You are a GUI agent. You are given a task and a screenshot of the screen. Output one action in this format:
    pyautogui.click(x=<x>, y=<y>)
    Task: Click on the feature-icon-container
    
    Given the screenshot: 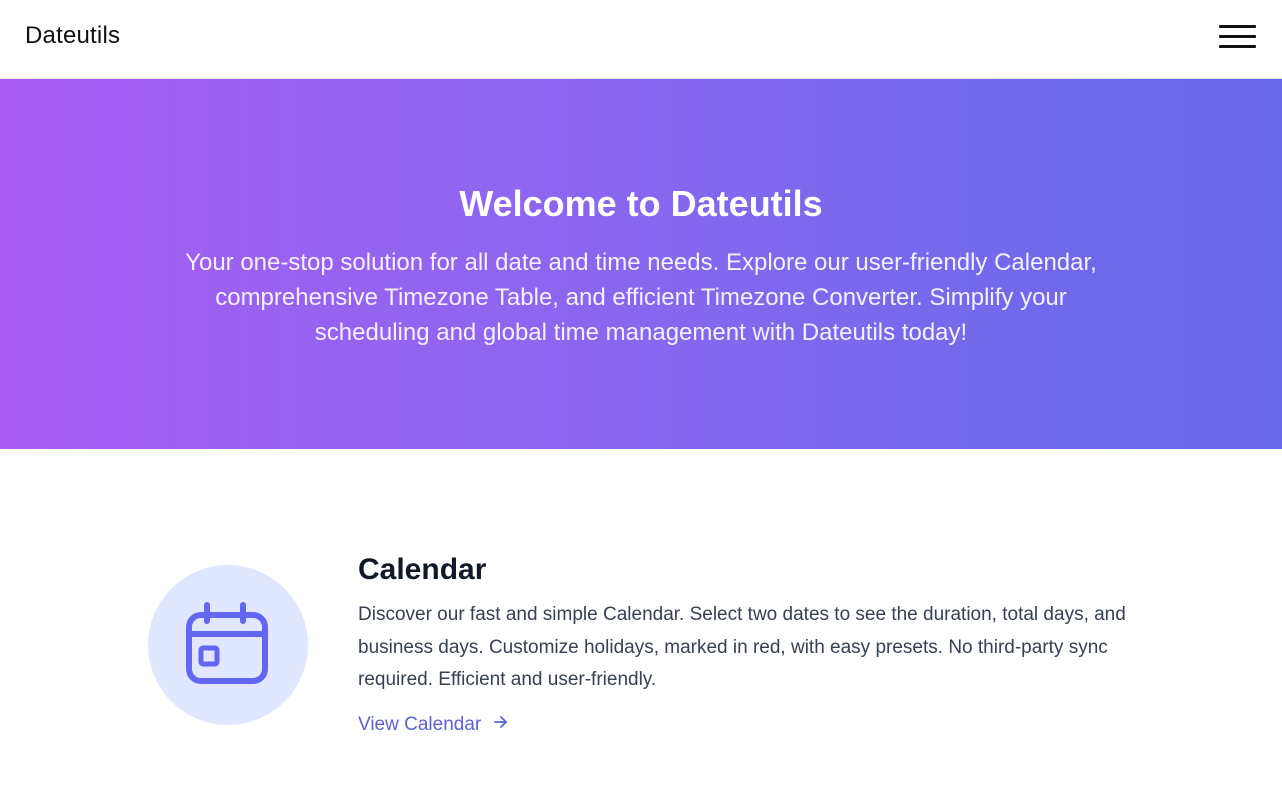 What is the action you would take?
    pyautogui.click(x=228, y=645)
    